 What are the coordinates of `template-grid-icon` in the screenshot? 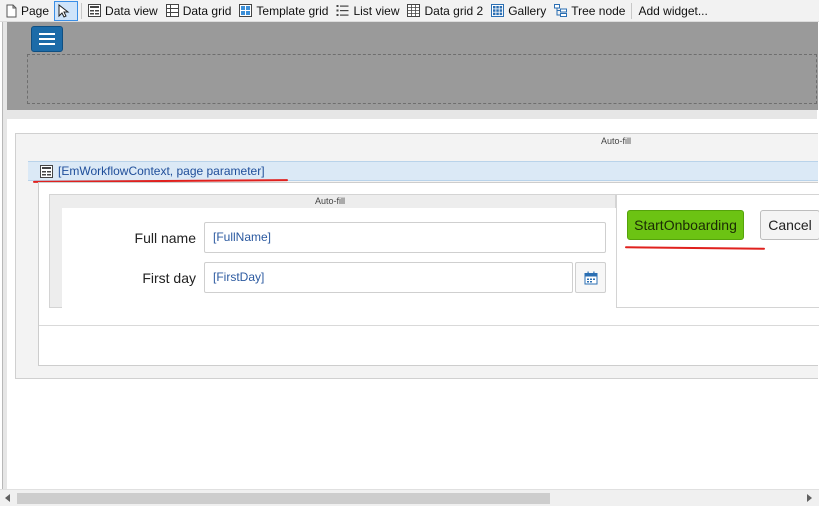 It's located at (246, 10).